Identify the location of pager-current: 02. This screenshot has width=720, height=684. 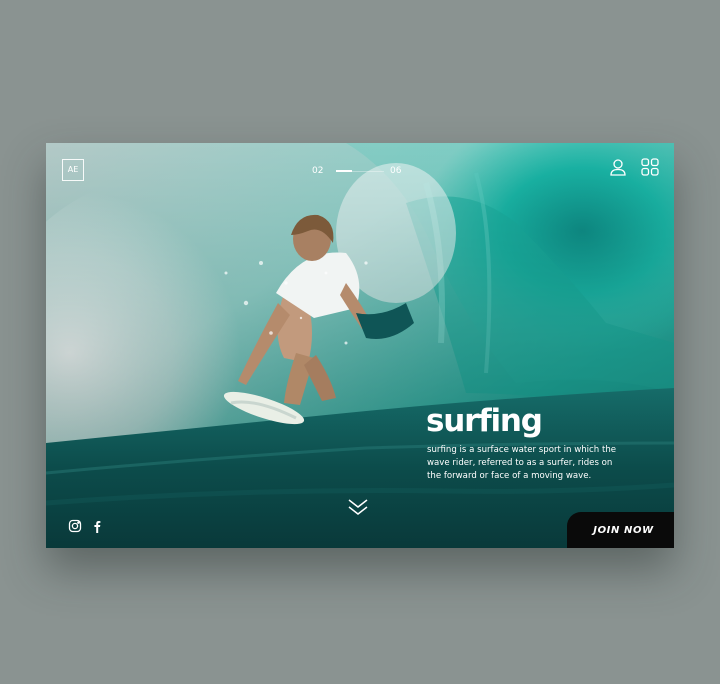
(318, 171).